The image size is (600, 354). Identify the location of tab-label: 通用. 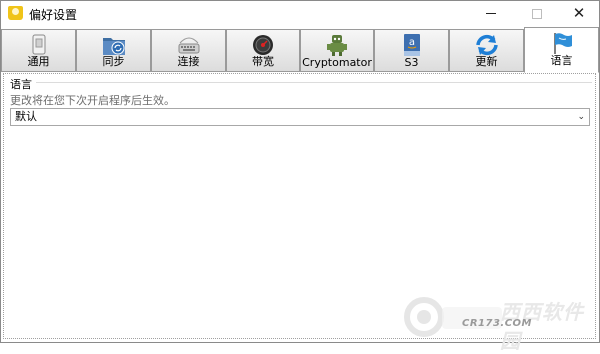
(38, 61).